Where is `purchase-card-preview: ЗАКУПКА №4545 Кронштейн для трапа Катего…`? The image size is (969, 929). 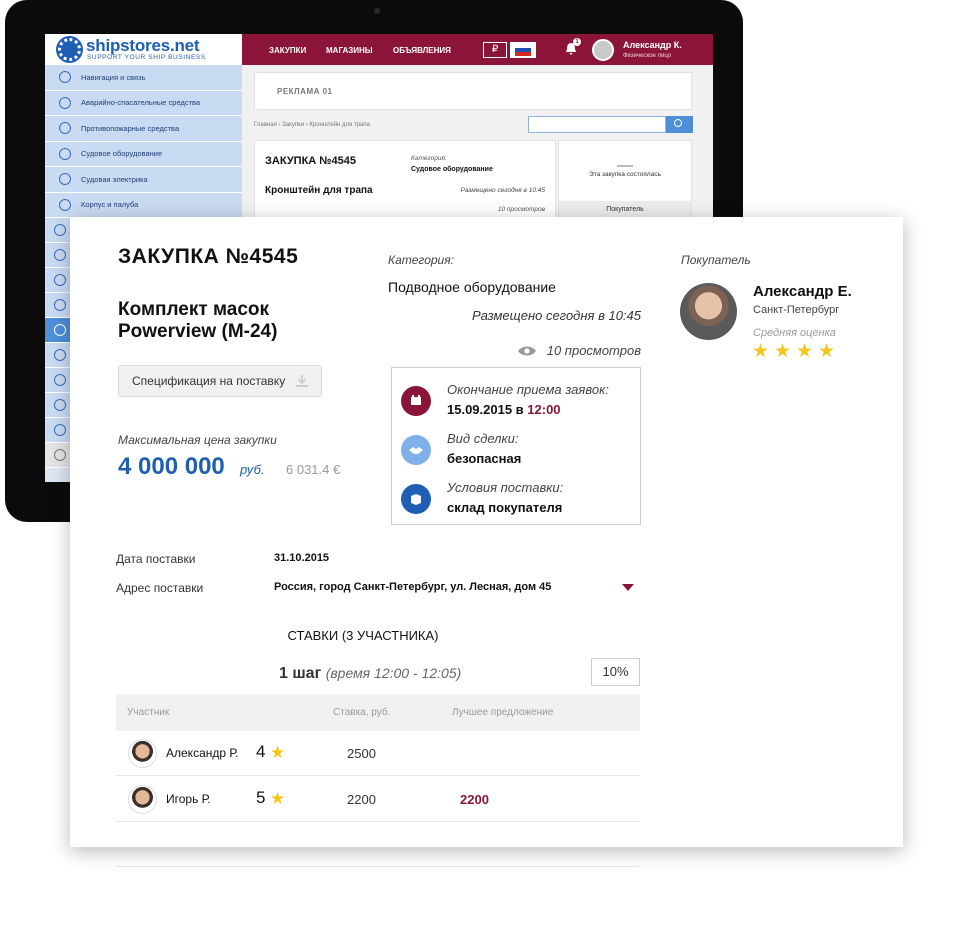
purchase-card-preview: ЗАКУПКА №4545 Кронштейн для трапа Катего… is located at coordinates (405, 180).